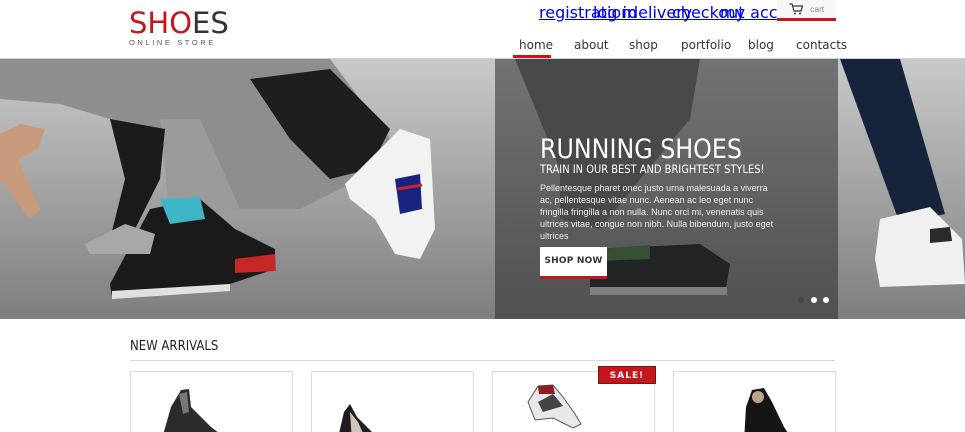 Image resolution: width=965 pixels, height=432 pixels. What do you see at coordinates (796, 9) in the screenshot?
I see `cart-icon` at bounding box center [796, 9].